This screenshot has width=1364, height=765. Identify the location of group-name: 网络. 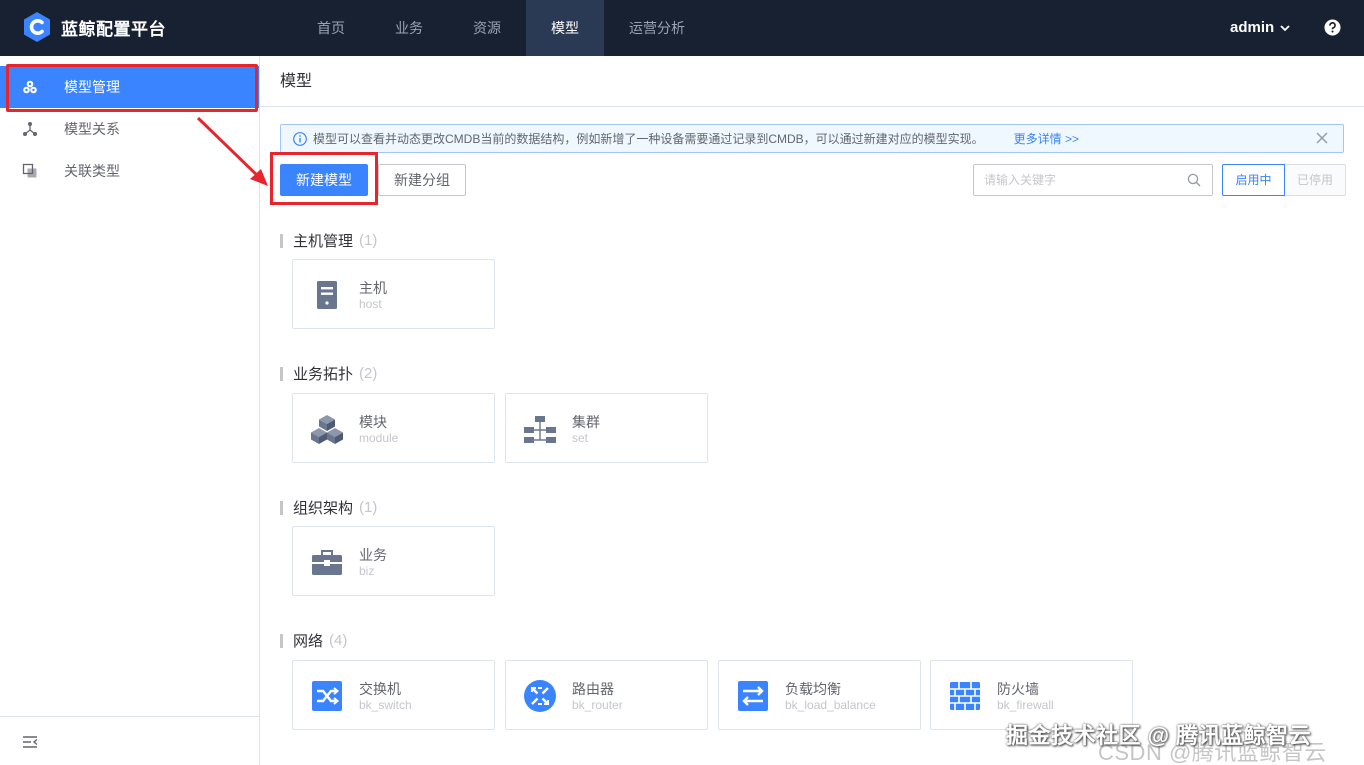
(308, 641).